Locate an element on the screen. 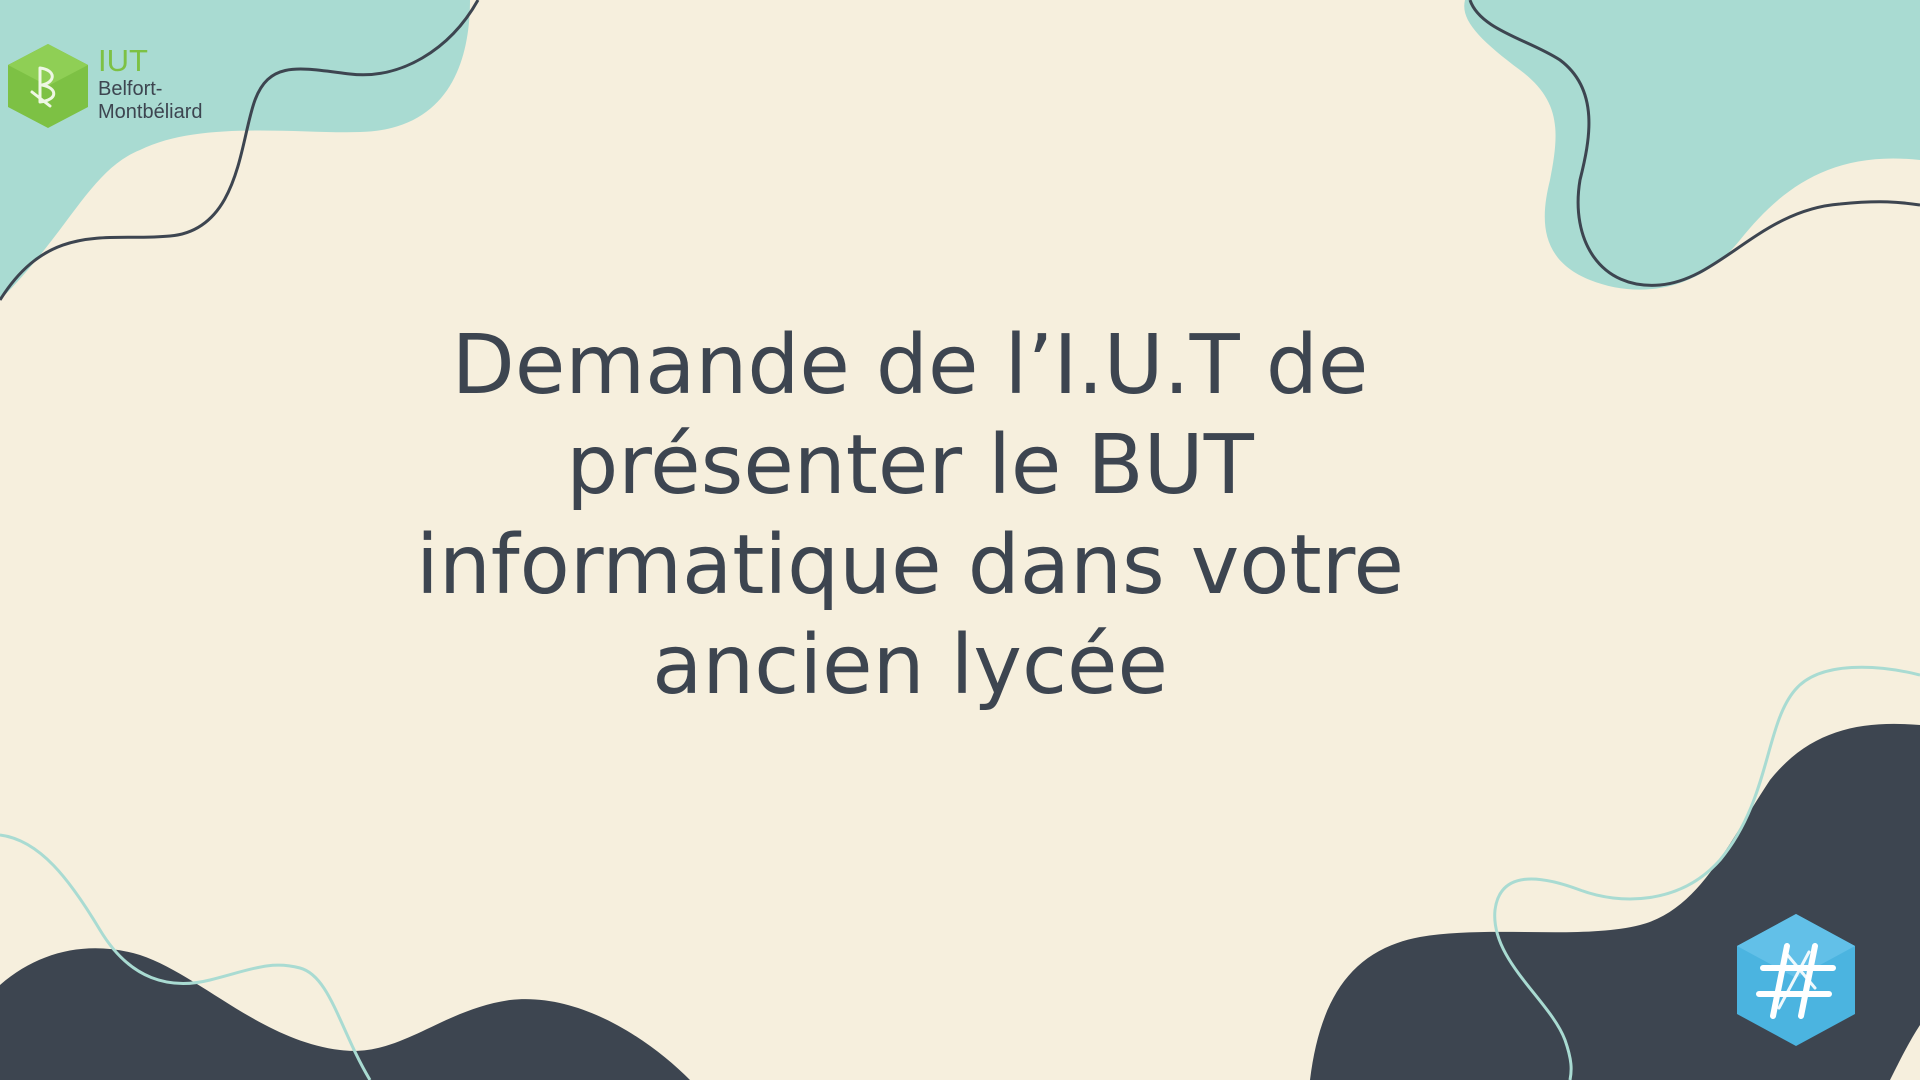 The image size is (1920, 1080). bottom-left-blob is located at coordinates (345, 1014).